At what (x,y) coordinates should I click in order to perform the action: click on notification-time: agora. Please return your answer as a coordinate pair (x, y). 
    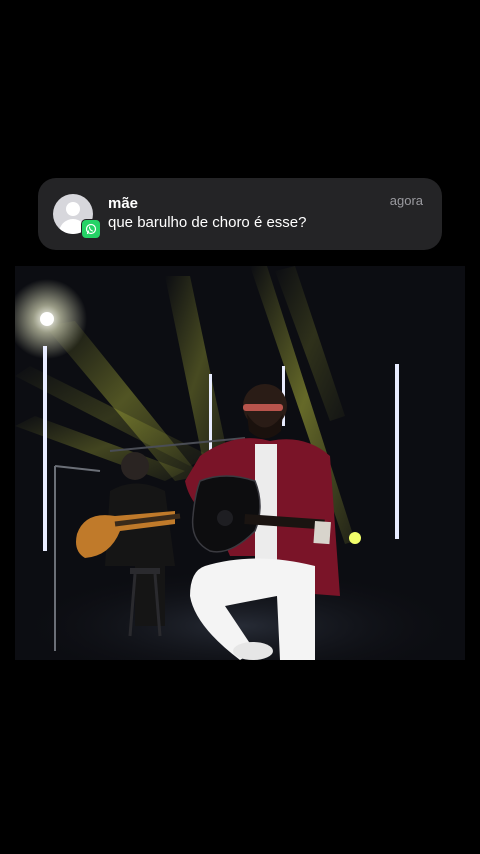
    Looking at the image, I should click on (406, 200).